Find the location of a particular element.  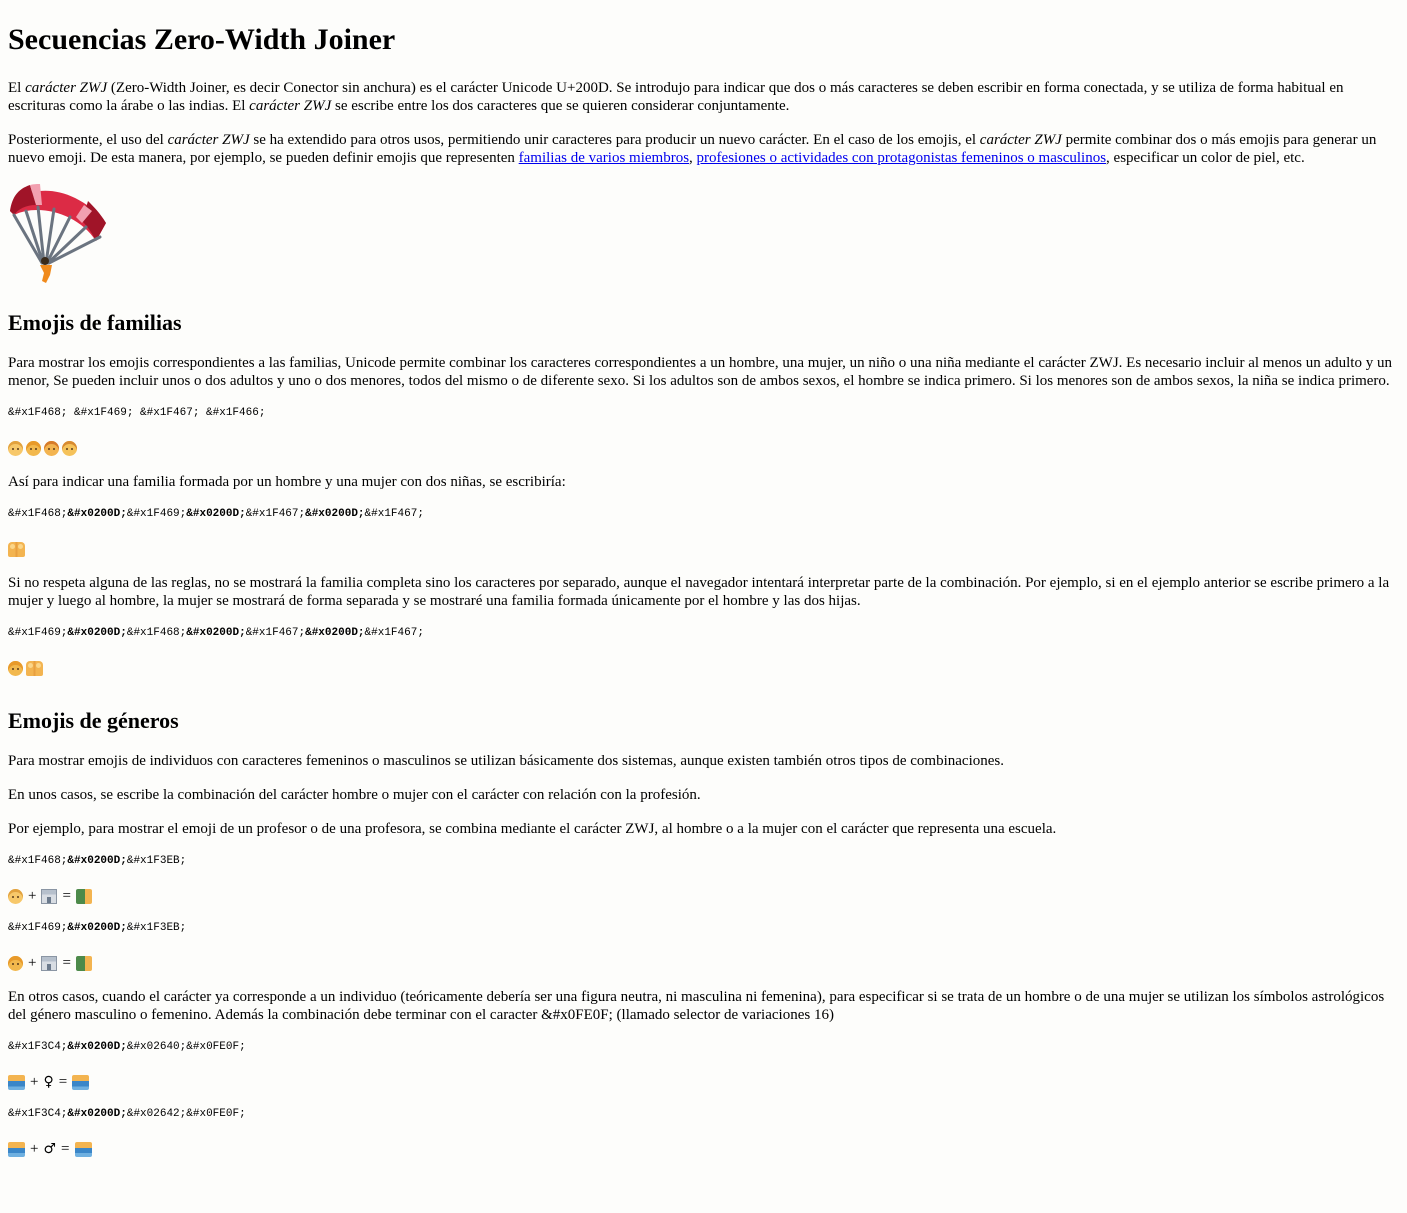

emoji-row-man-surfer: + ♂ = is located at coordinates (703, 1149).